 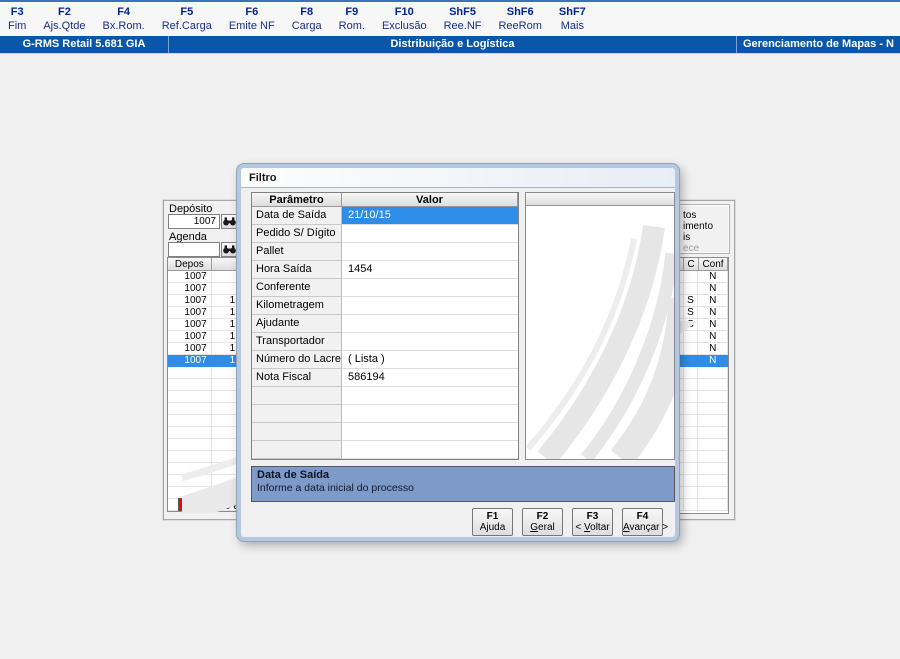 I want to click on toolbar-item-bx-rom: F4 Bx.Rom., so click(x=124, y=19).